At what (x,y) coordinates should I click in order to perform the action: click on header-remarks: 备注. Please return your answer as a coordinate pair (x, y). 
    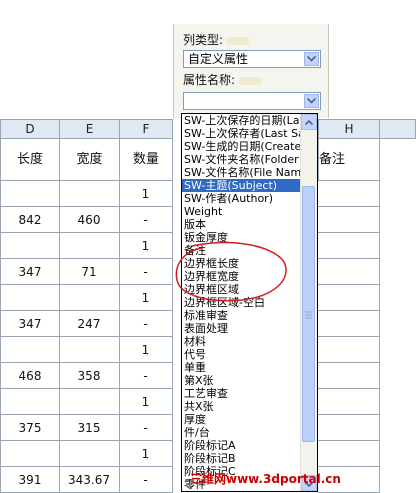
    Looking at the image, I should click on (349, 160).